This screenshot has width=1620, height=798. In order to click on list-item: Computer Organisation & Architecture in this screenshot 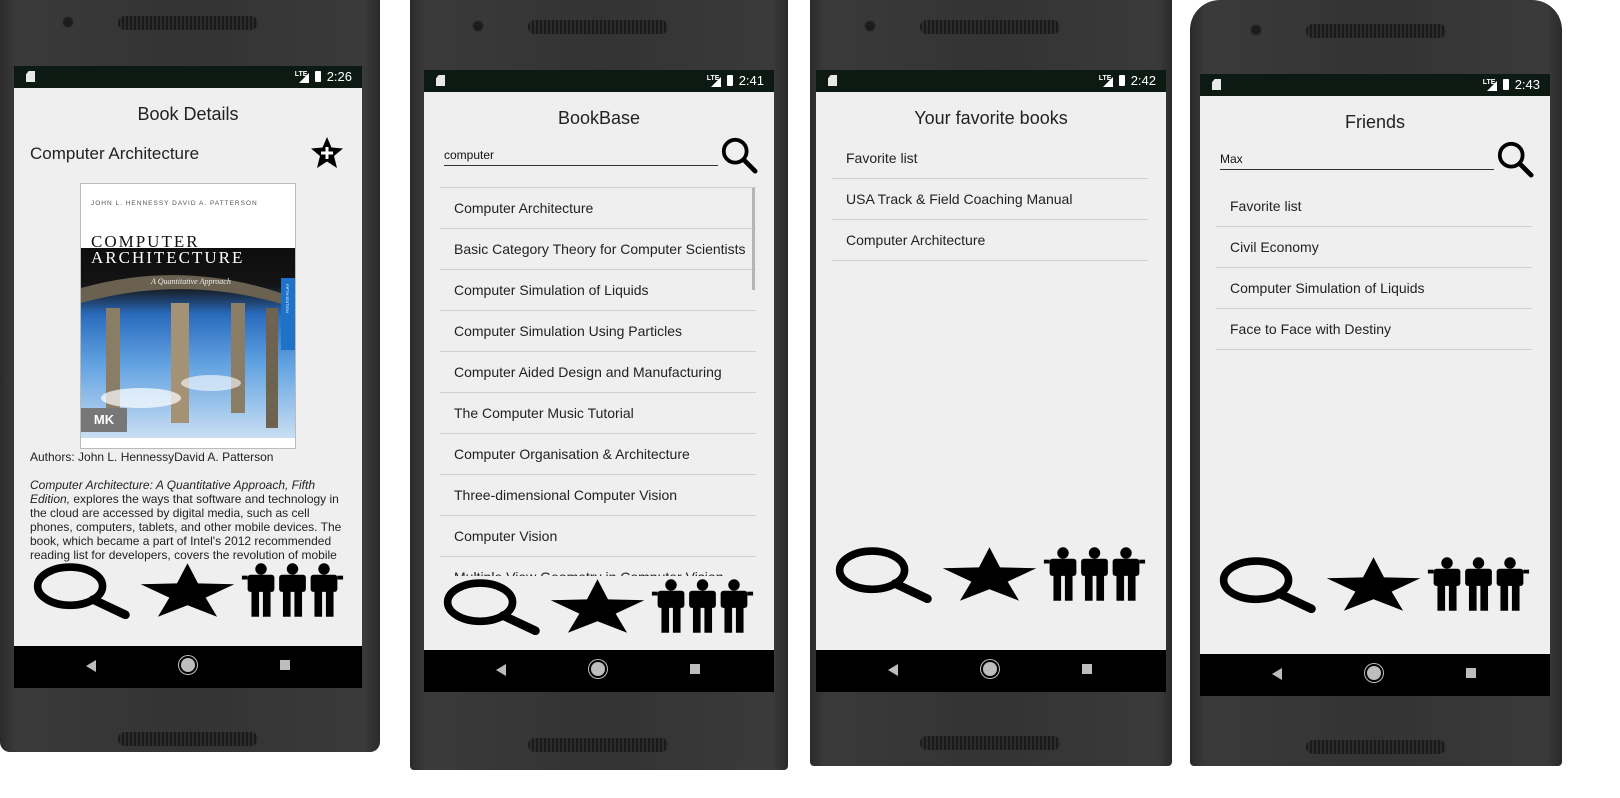, I will do `click(598, 454)`.